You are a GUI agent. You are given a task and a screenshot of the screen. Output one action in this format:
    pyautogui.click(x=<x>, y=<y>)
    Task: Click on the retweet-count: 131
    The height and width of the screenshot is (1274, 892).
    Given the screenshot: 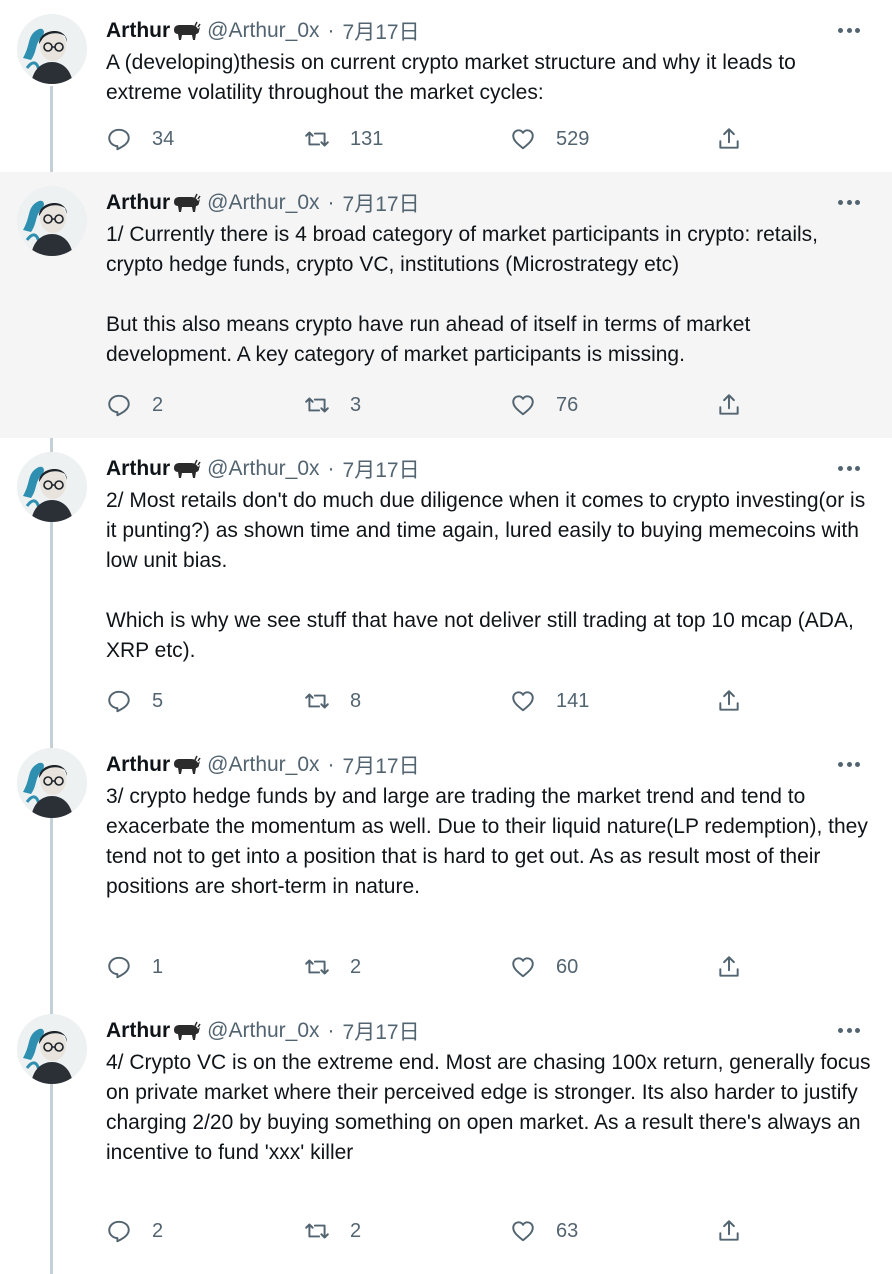 What is the action you would take?
    pyautogui.click(x=367, y=138)
    